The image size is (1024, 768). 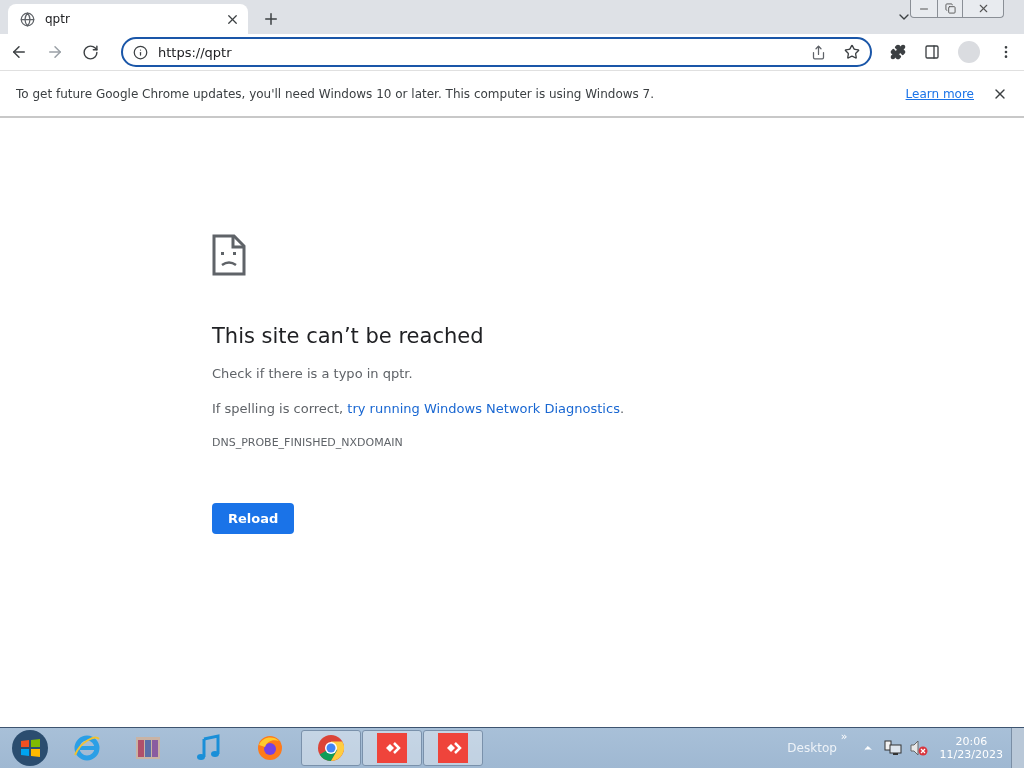 I want to click on chrome-circle-icon, so click(x=331, y=748).